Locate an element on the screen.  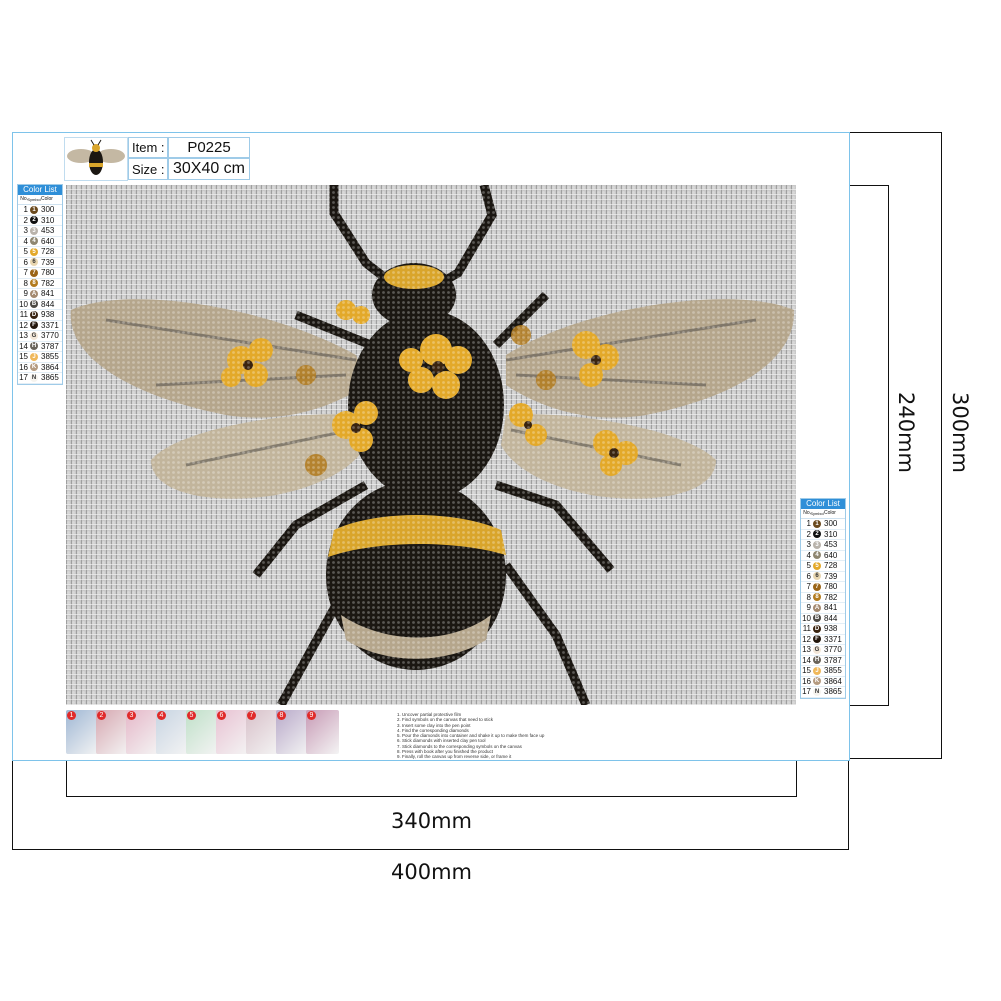
color-symbol: H is located at coordinates (817, 660).